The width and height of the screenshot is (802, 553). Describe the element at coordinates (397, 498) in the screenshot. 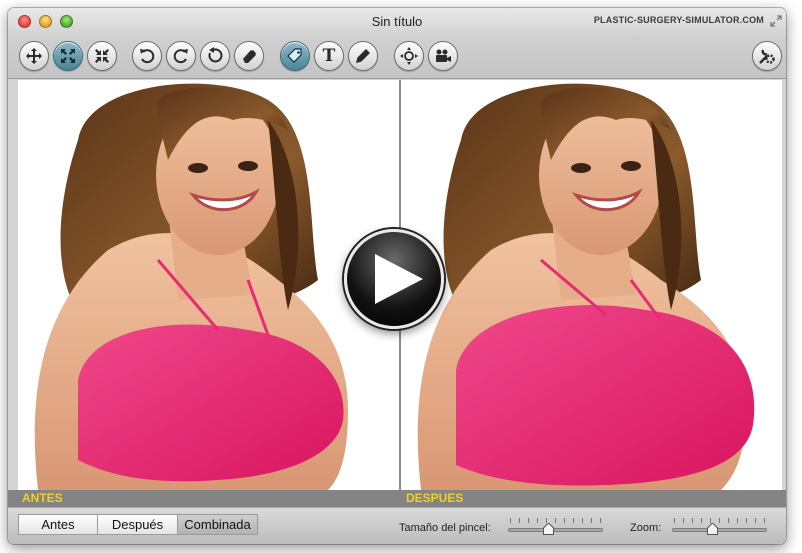

I see `caption-bar: ANTES DESPUES` at that location.